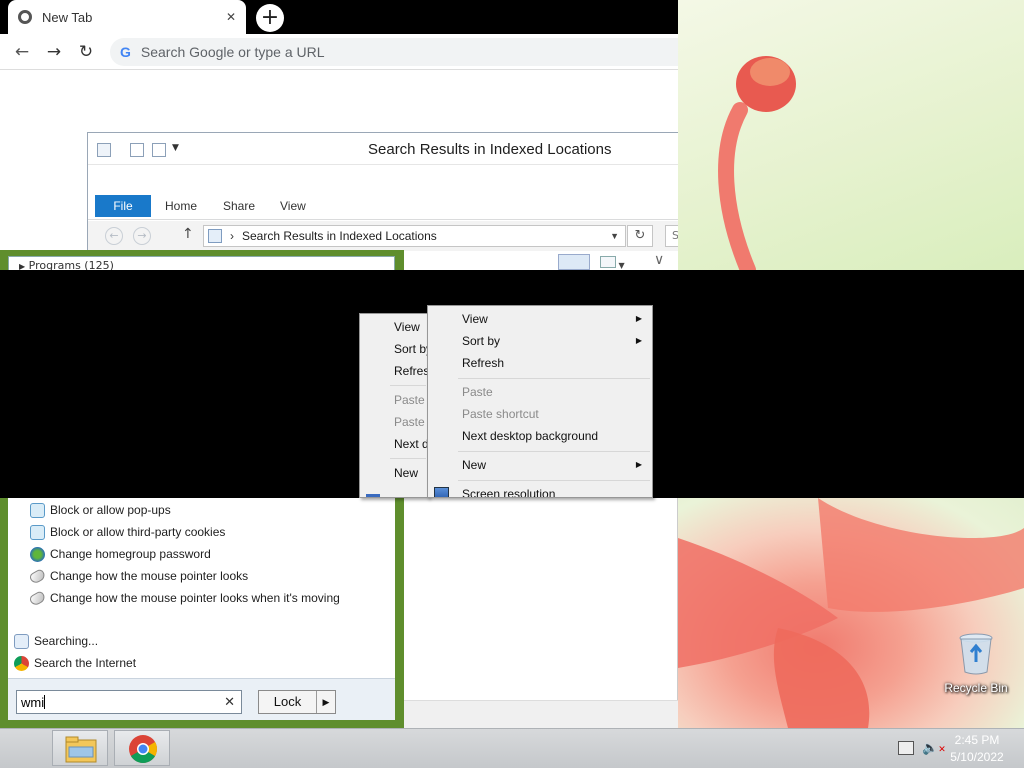  What do you see at coordinates (100, 510) in the screenshot?
I see `list-item: Block or allow pop-ups` at bounding box center [100, 510].